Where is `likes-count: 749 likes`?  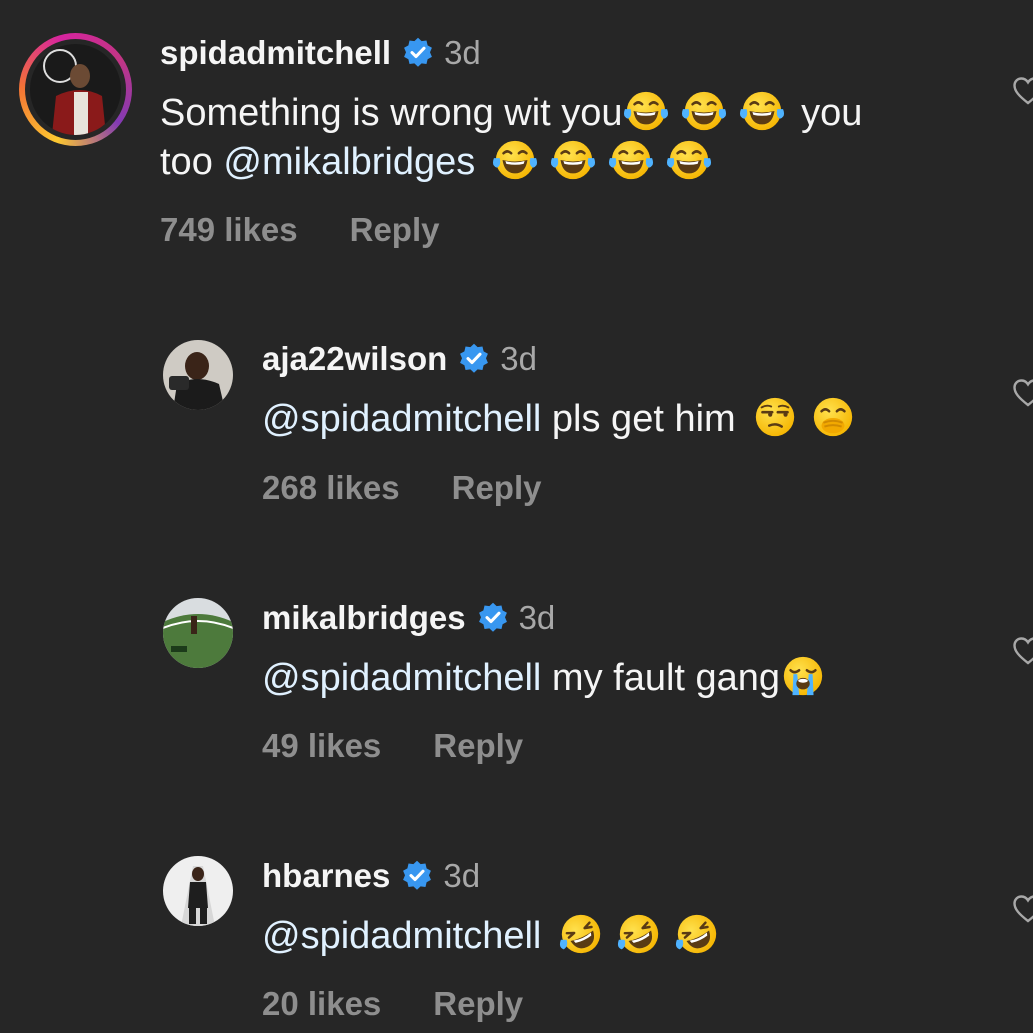 likes-count: 749 likes is located at coordinates (229, 230).